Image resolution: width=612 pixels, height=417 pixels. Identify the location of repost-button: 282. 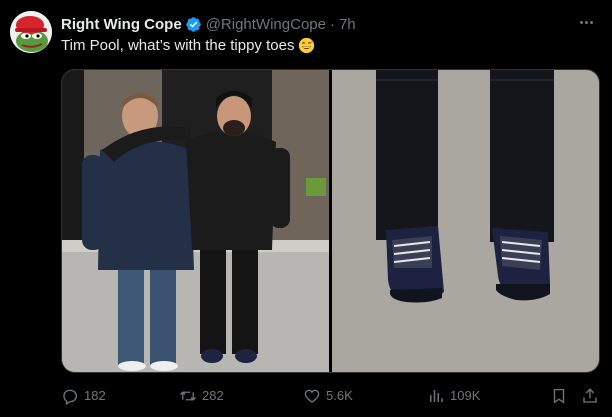
(201, 396).